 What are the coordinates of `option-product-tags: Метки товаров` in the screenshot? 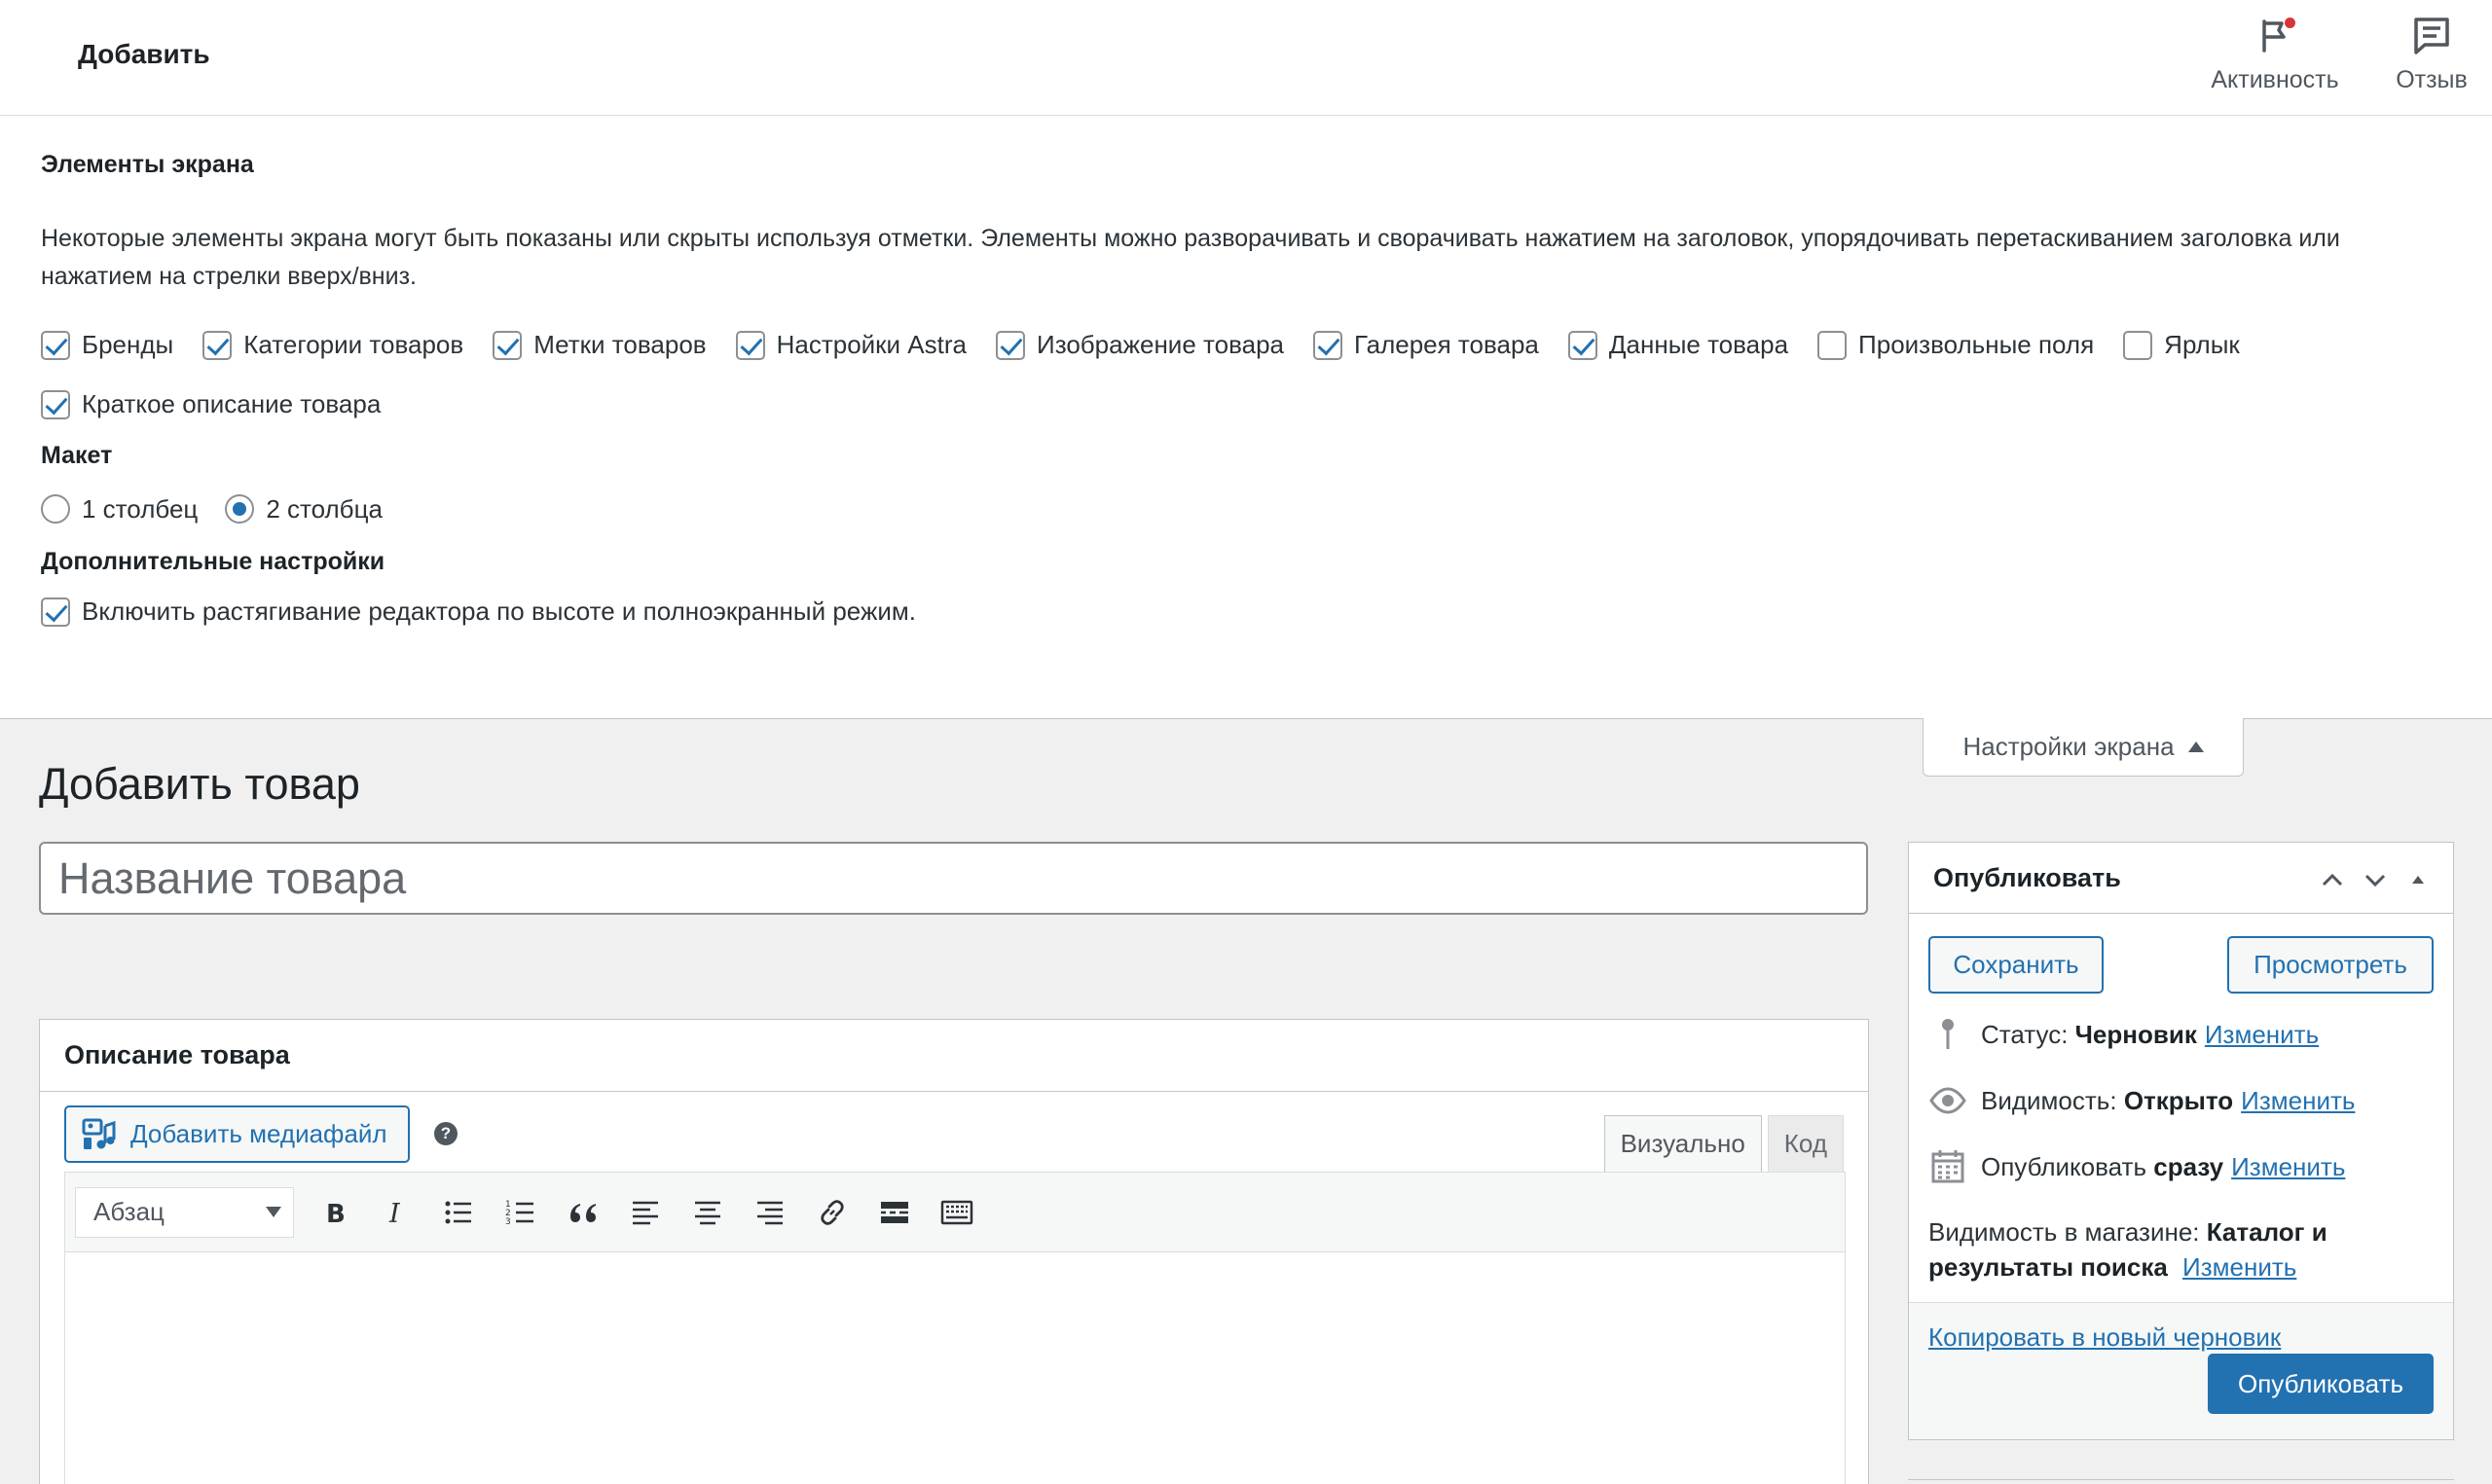 It's located at (600, 345).